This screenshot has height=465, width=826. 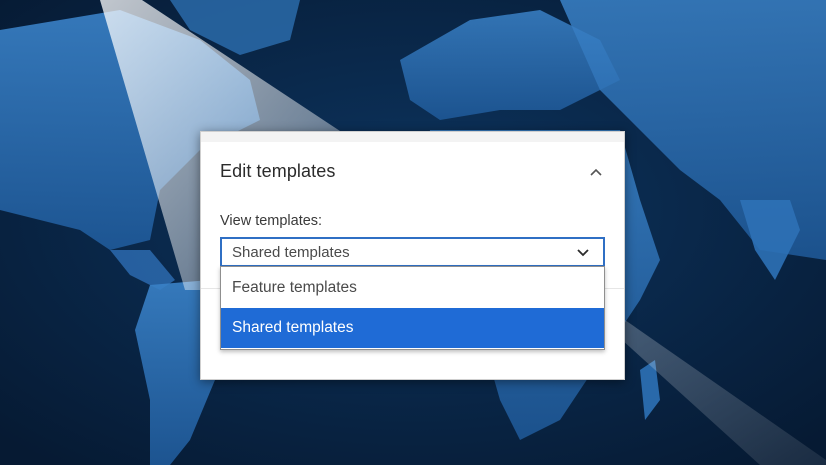 I want to click on chevron-down-icon, so click(x=583, y=253).